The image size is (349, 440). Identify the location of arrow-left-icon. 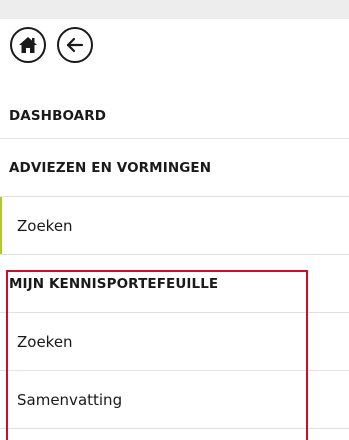
(75, 45).